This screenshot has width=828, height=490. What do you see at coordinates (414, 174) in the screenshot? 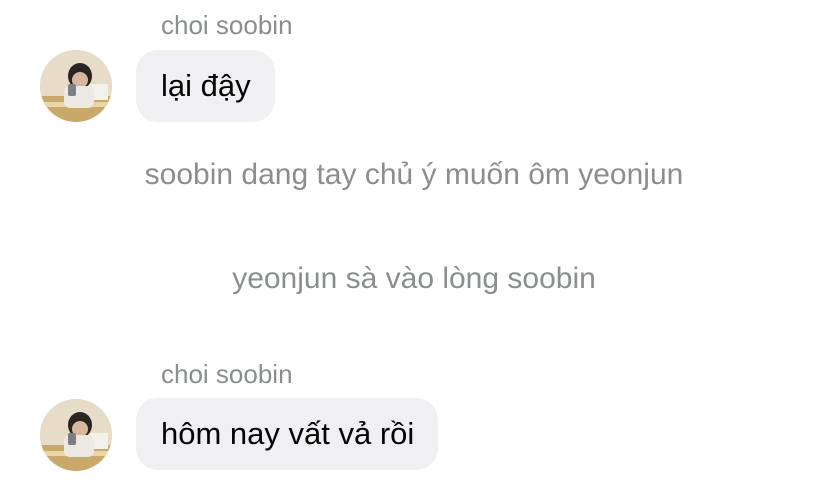
I see `narration-line-1: soobin dang tay chủ ý muốn ôm yeonjun` at bounding box center [414, 174].